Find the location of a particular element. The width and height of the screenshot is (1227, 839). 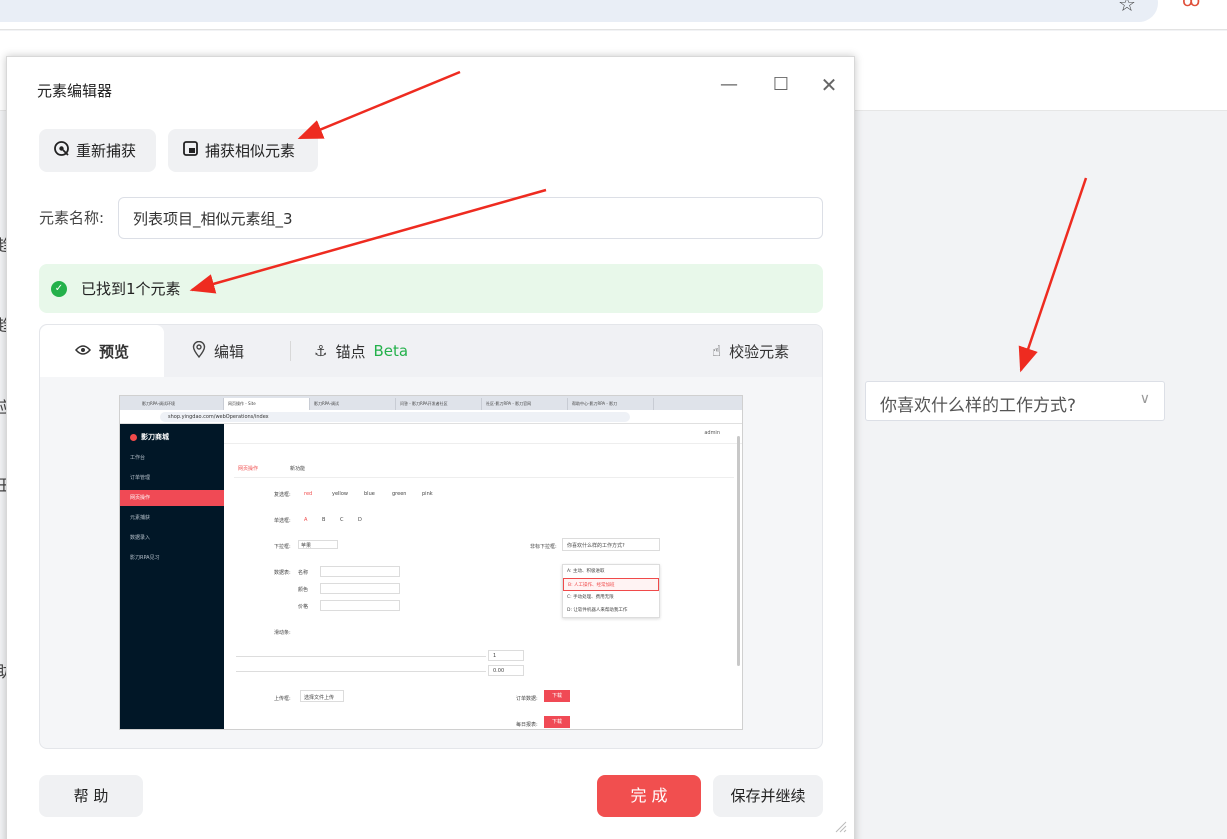

recapture-label: 重新捕获 is located at coordinates (106, 151).